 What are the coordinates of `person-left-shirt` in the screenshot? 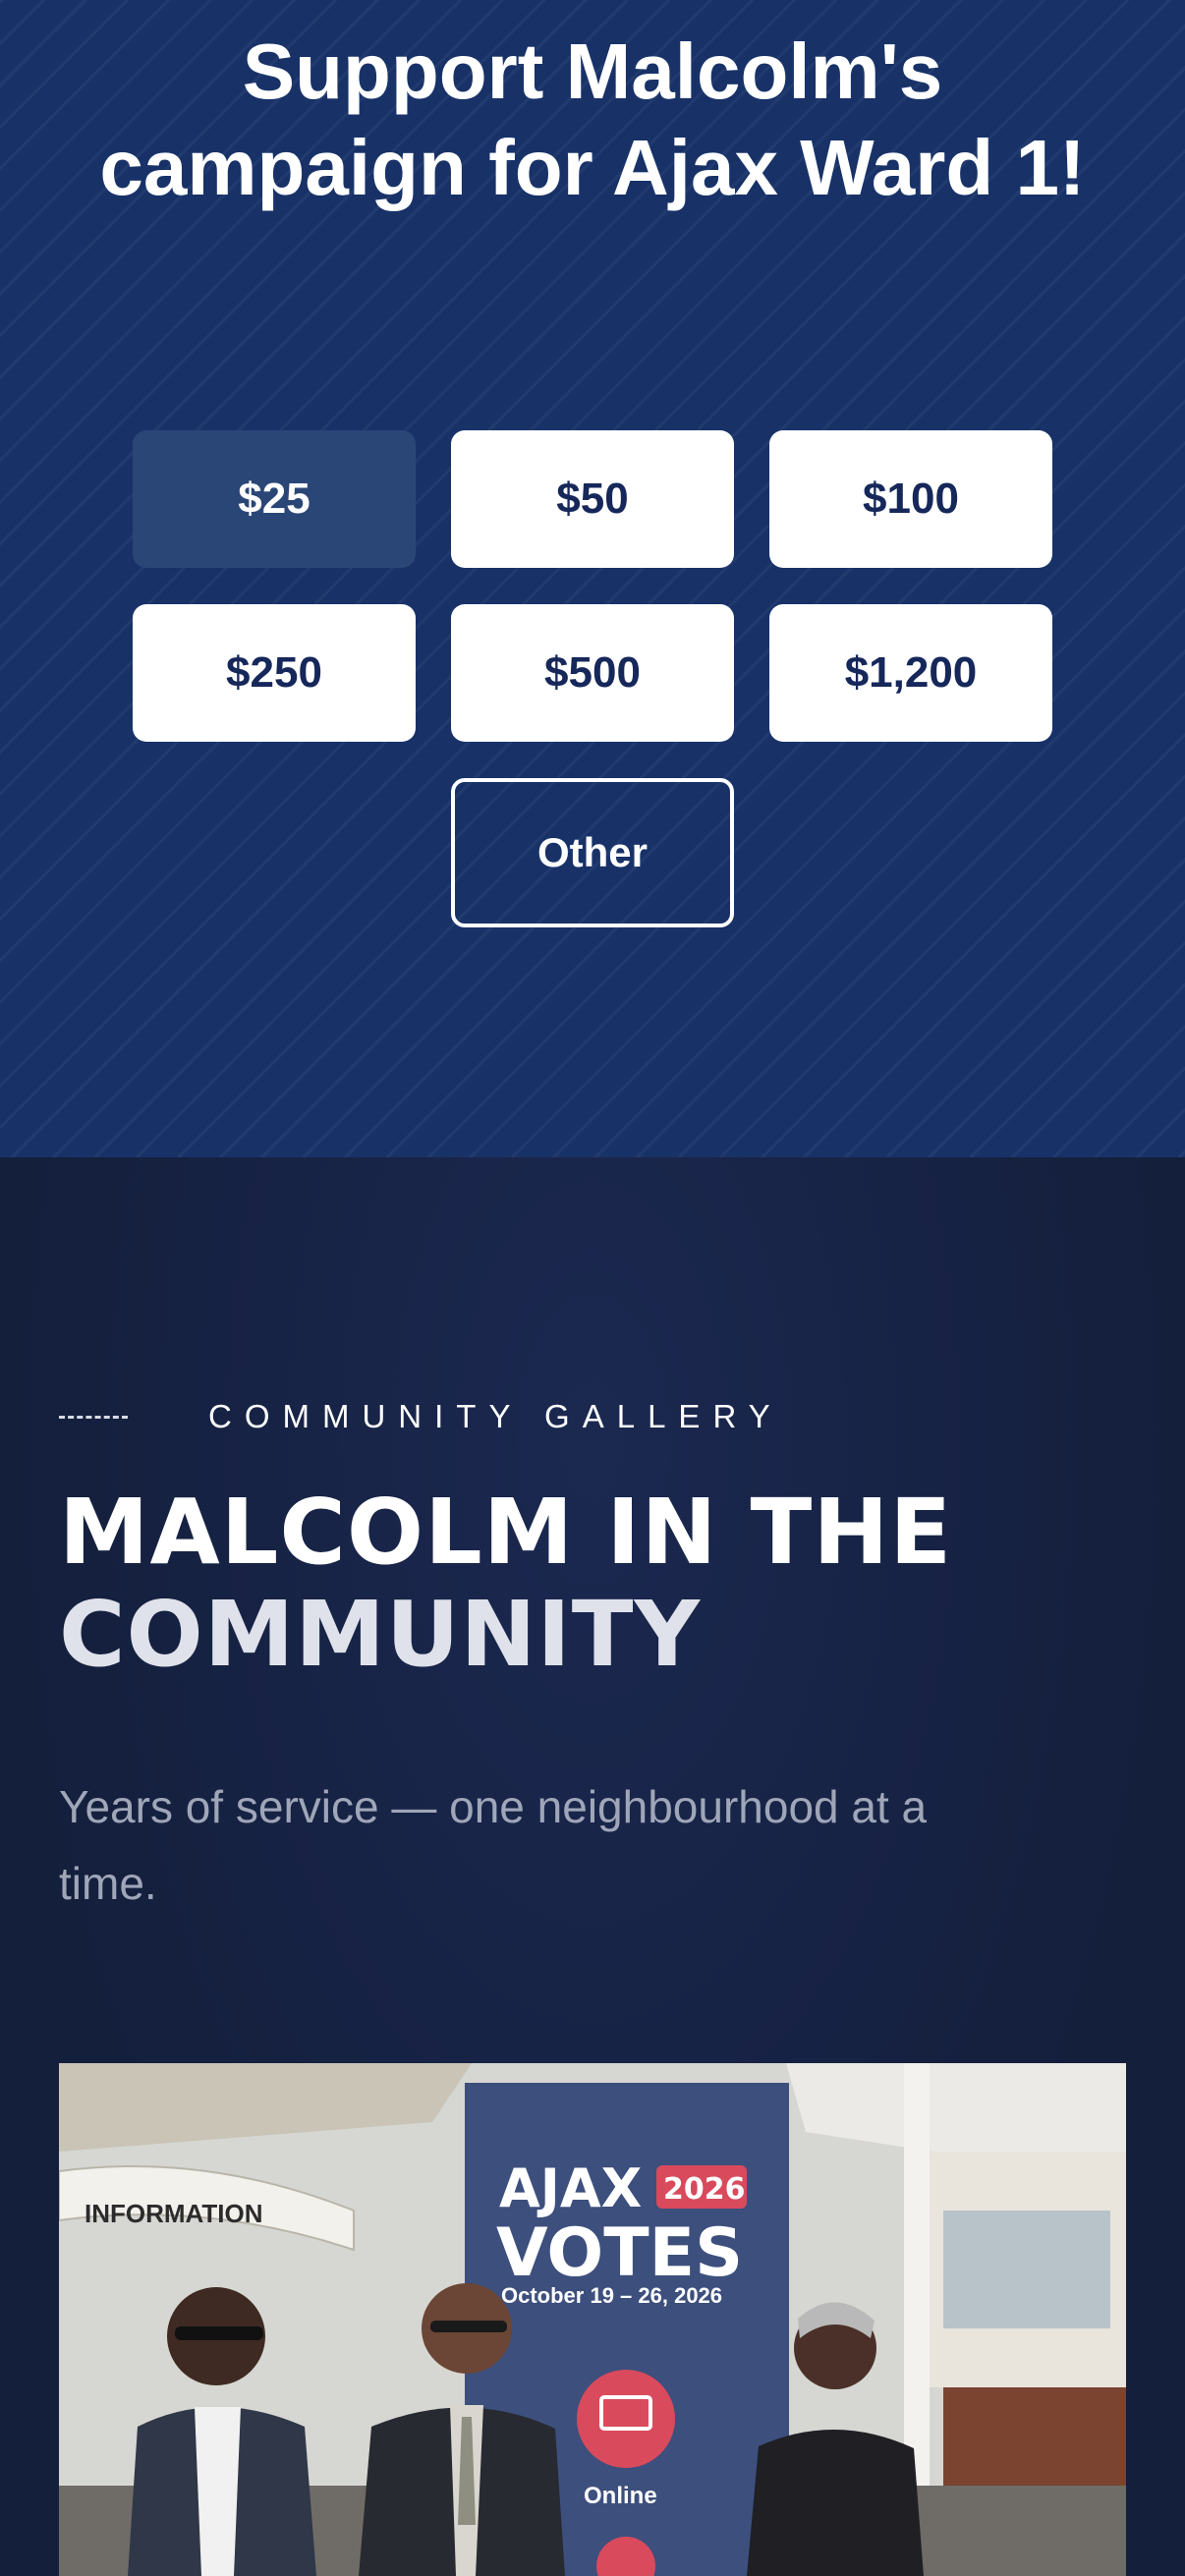 It's located at (218, 2491).